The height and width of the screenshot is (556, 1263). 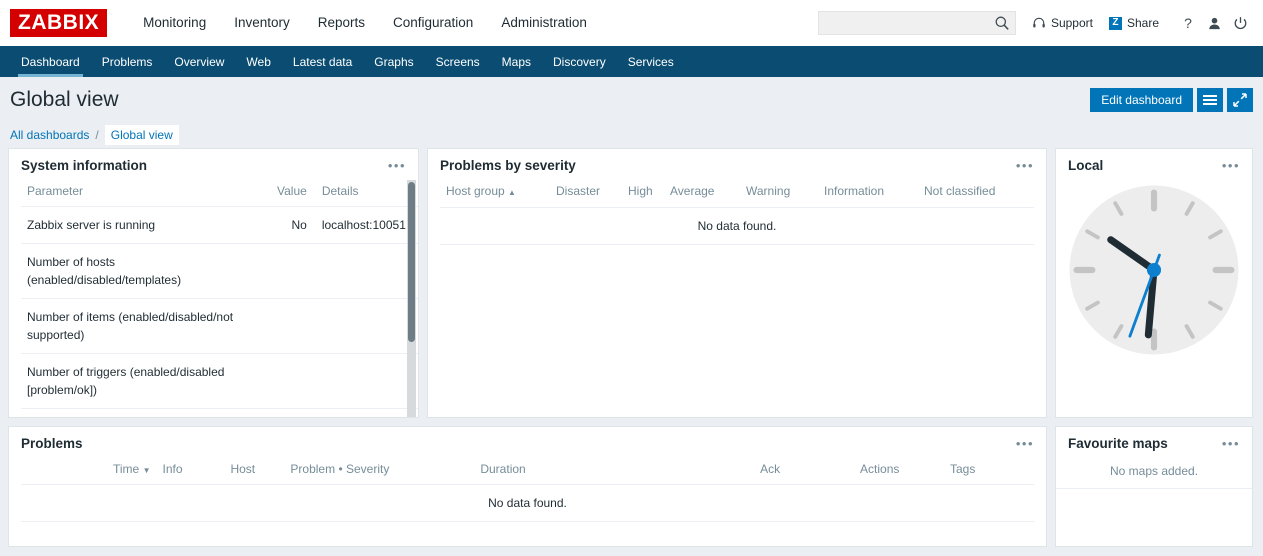 I want to click on support-link: Support, so click(x=1062, y=23).